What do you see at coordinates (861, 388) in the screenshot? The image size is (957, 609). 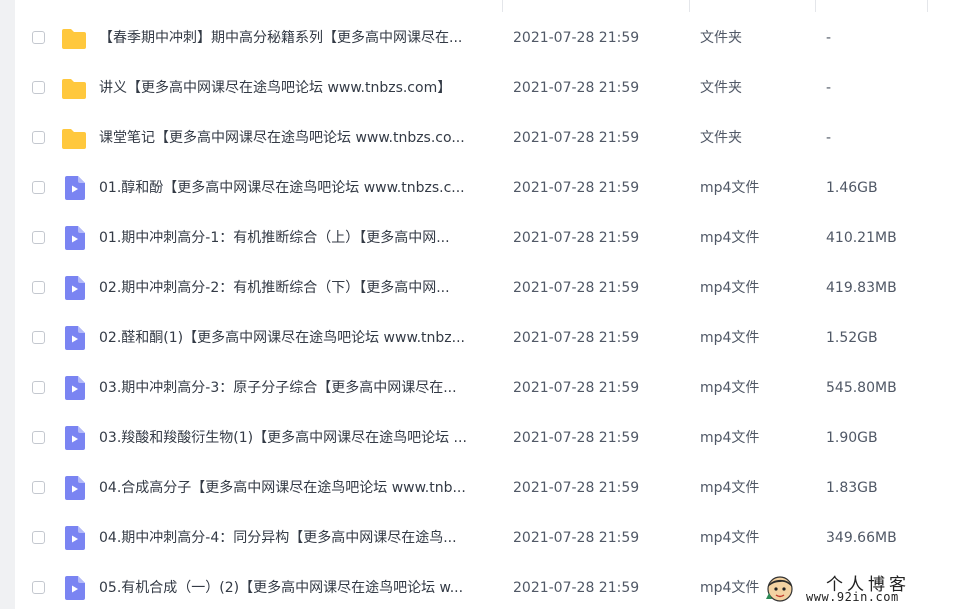 I see `file-size: 545.80MB` at bounding box center [861, 388].